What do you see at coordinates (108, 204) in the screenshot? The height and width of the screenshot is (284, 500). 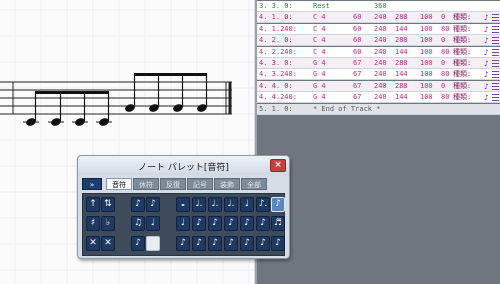 I see `palette-note-button: ⇅` at bounding box center [108, 204].